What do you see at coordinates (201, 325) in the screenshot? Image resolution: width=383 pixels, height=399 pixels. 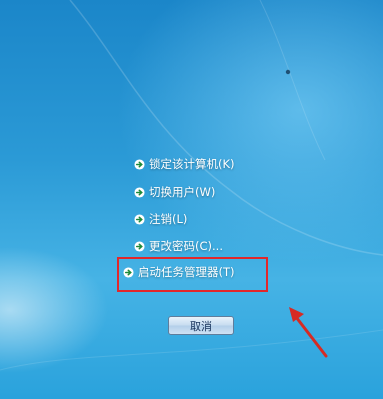 I see `cancel-button: 取消` at bounding box center [201, 325].